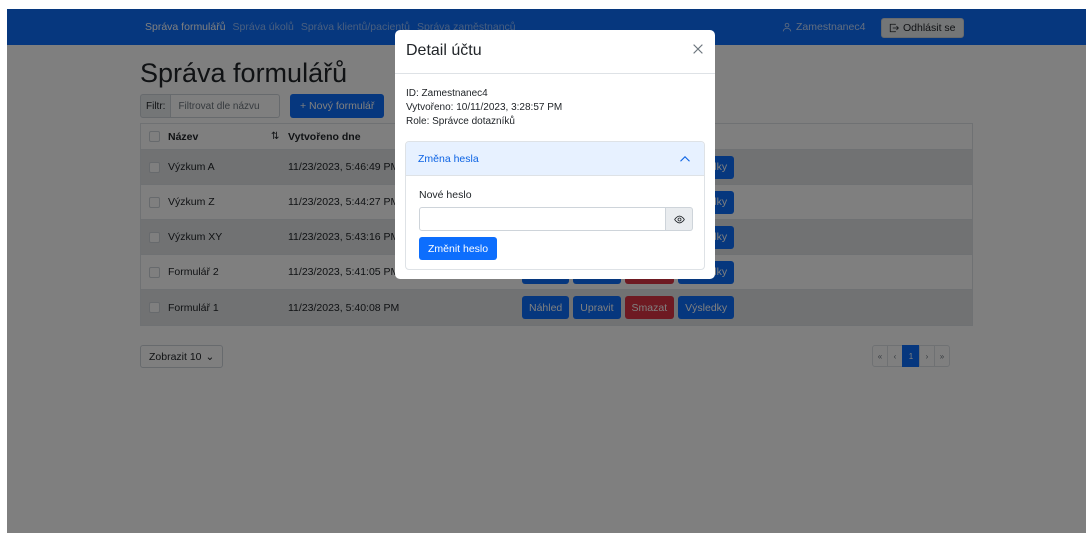  What do you see at coordinates (448, 158) in the screenshot?
I see `accordion-title: Změna hesla` at bounding box center [448, 158].